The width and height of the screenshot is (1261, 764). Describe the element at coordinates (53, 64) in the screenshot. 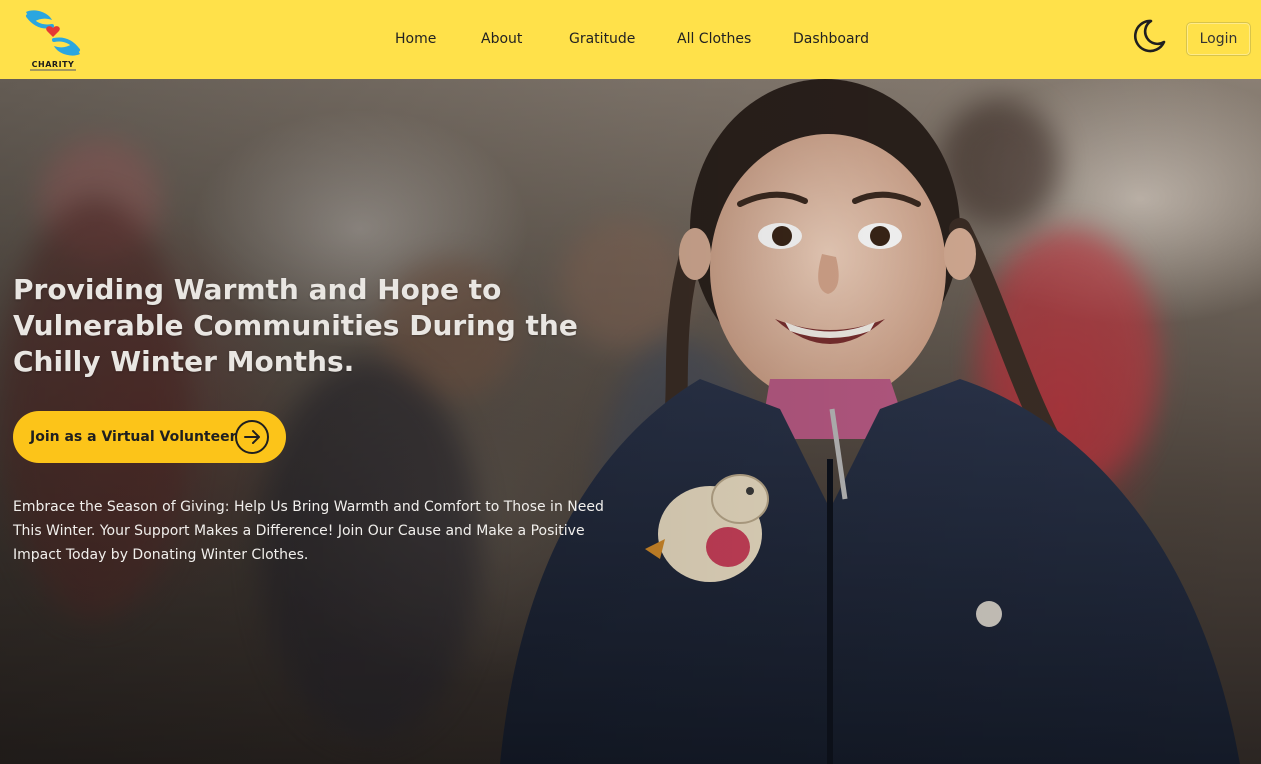

I see `logo-text: CHARITY` at that location.